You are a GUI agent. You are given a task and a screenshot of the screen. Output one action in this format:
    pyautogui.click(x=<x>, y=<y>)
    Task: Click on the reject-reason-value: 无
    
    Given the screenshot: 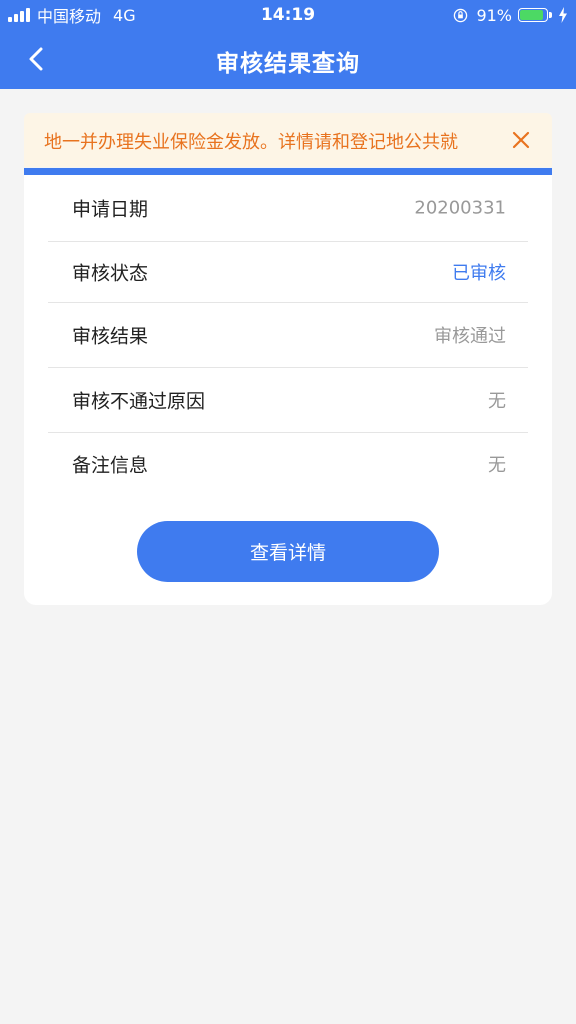 What is the action you would take?
    pyautogui.click(x=497, y=401)
    